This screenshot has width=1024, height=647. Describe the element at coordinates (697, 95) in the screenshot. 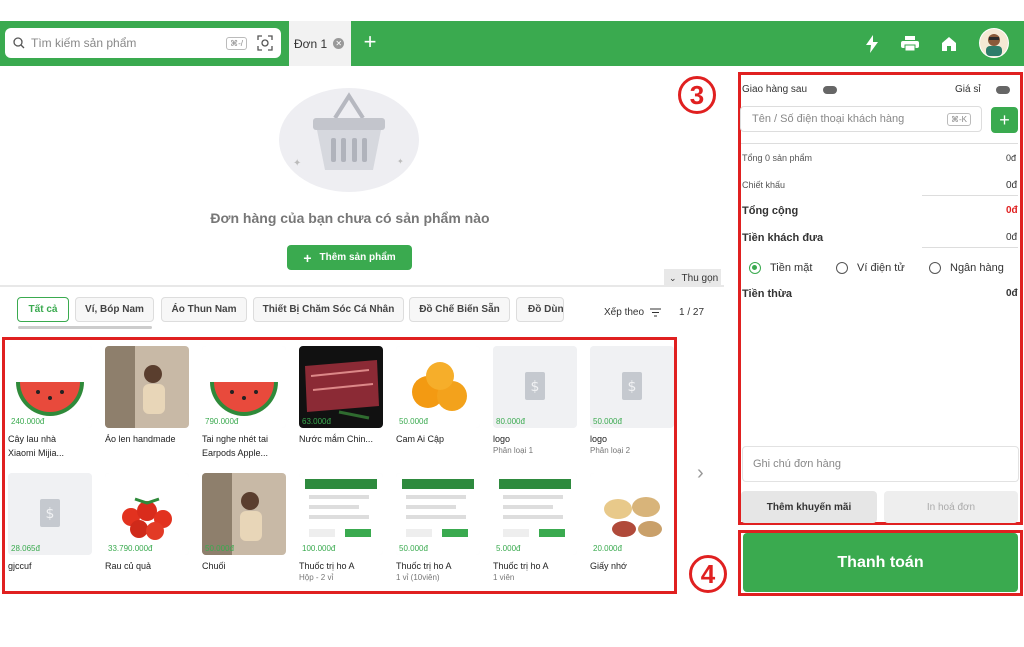

I see `marker-3: 3` at that location.